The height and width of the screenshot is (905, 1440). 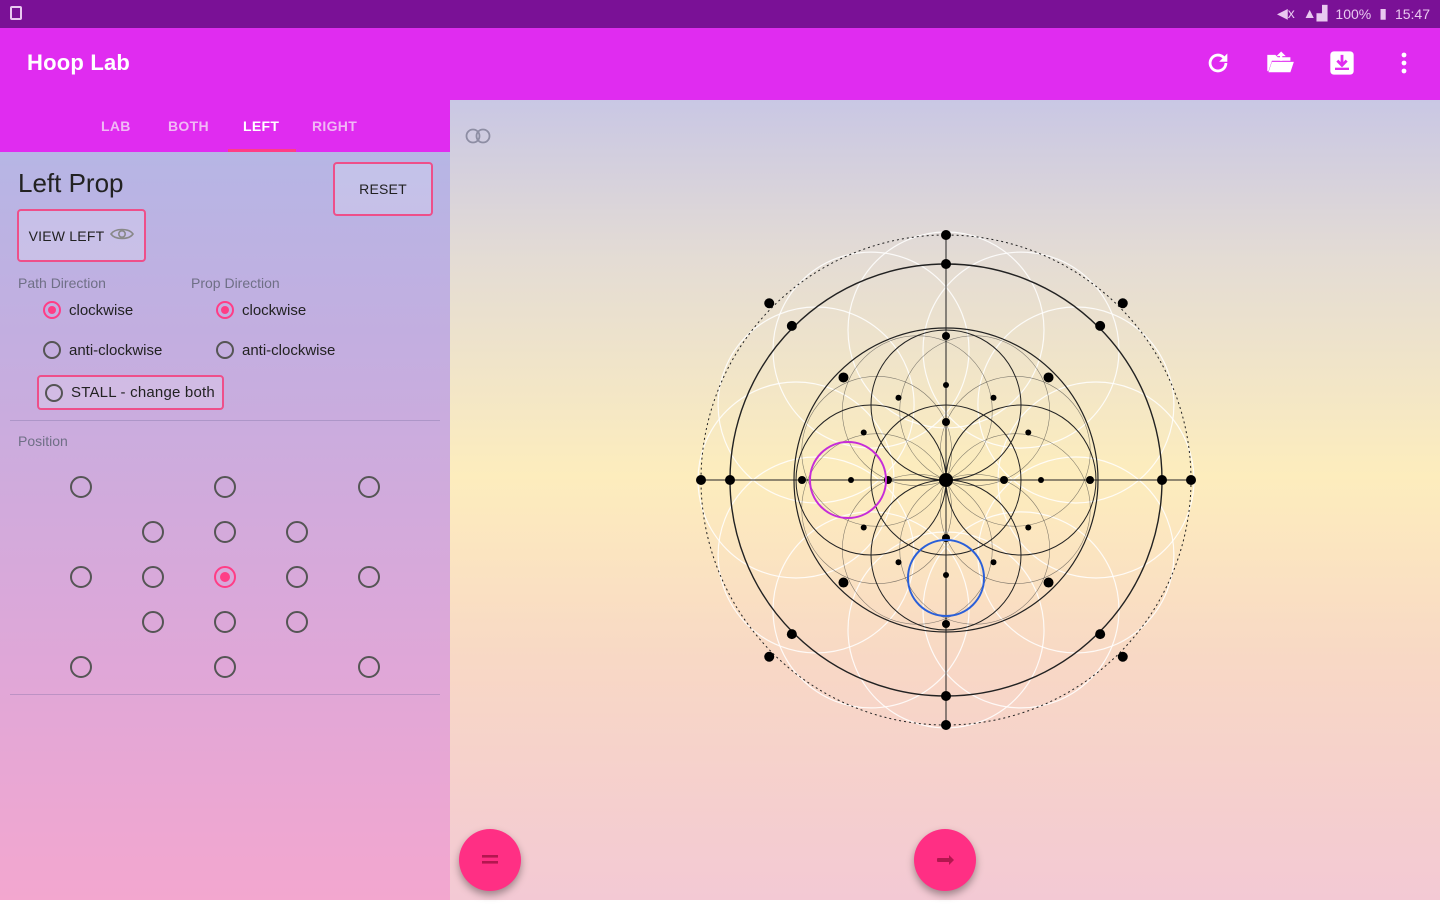 What do you see at coordinates (225, 487) in the screenshot?
I see `position-radio-top` at bounding box center [225, 487].